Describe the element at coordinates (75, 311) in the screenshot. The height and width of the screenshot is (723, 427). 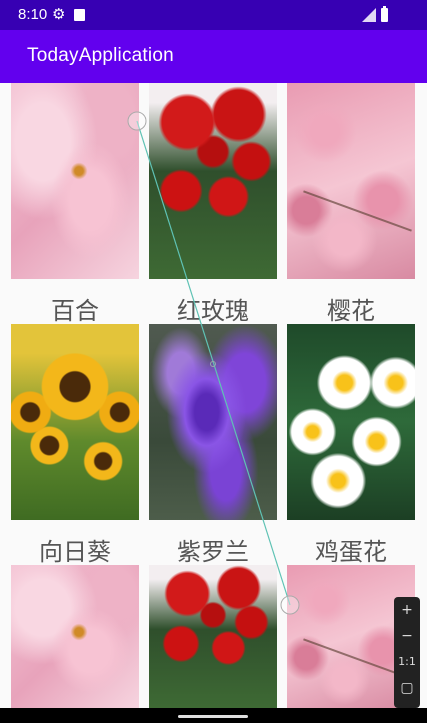
I see `grid-item-label: 百合` at that location.